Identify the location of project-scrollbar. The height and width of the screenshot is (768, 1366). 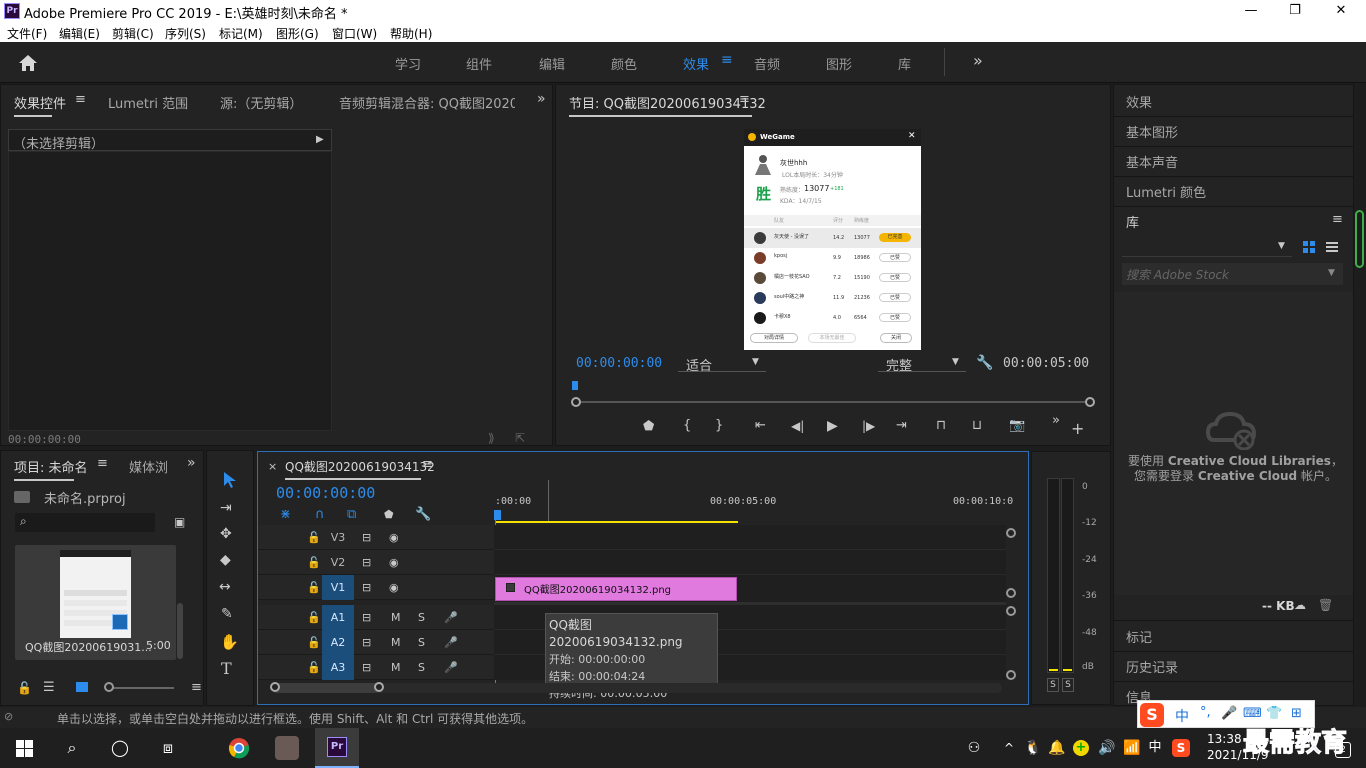
(180, 631).